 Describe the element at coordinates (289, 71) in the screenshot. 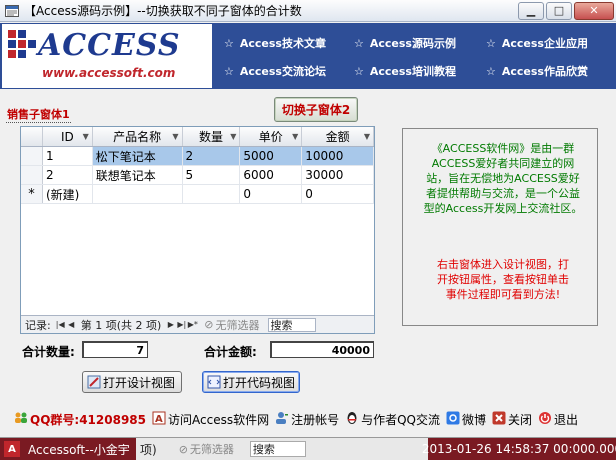

I see `link-forum: ☆ Access交流论坛` at that location.